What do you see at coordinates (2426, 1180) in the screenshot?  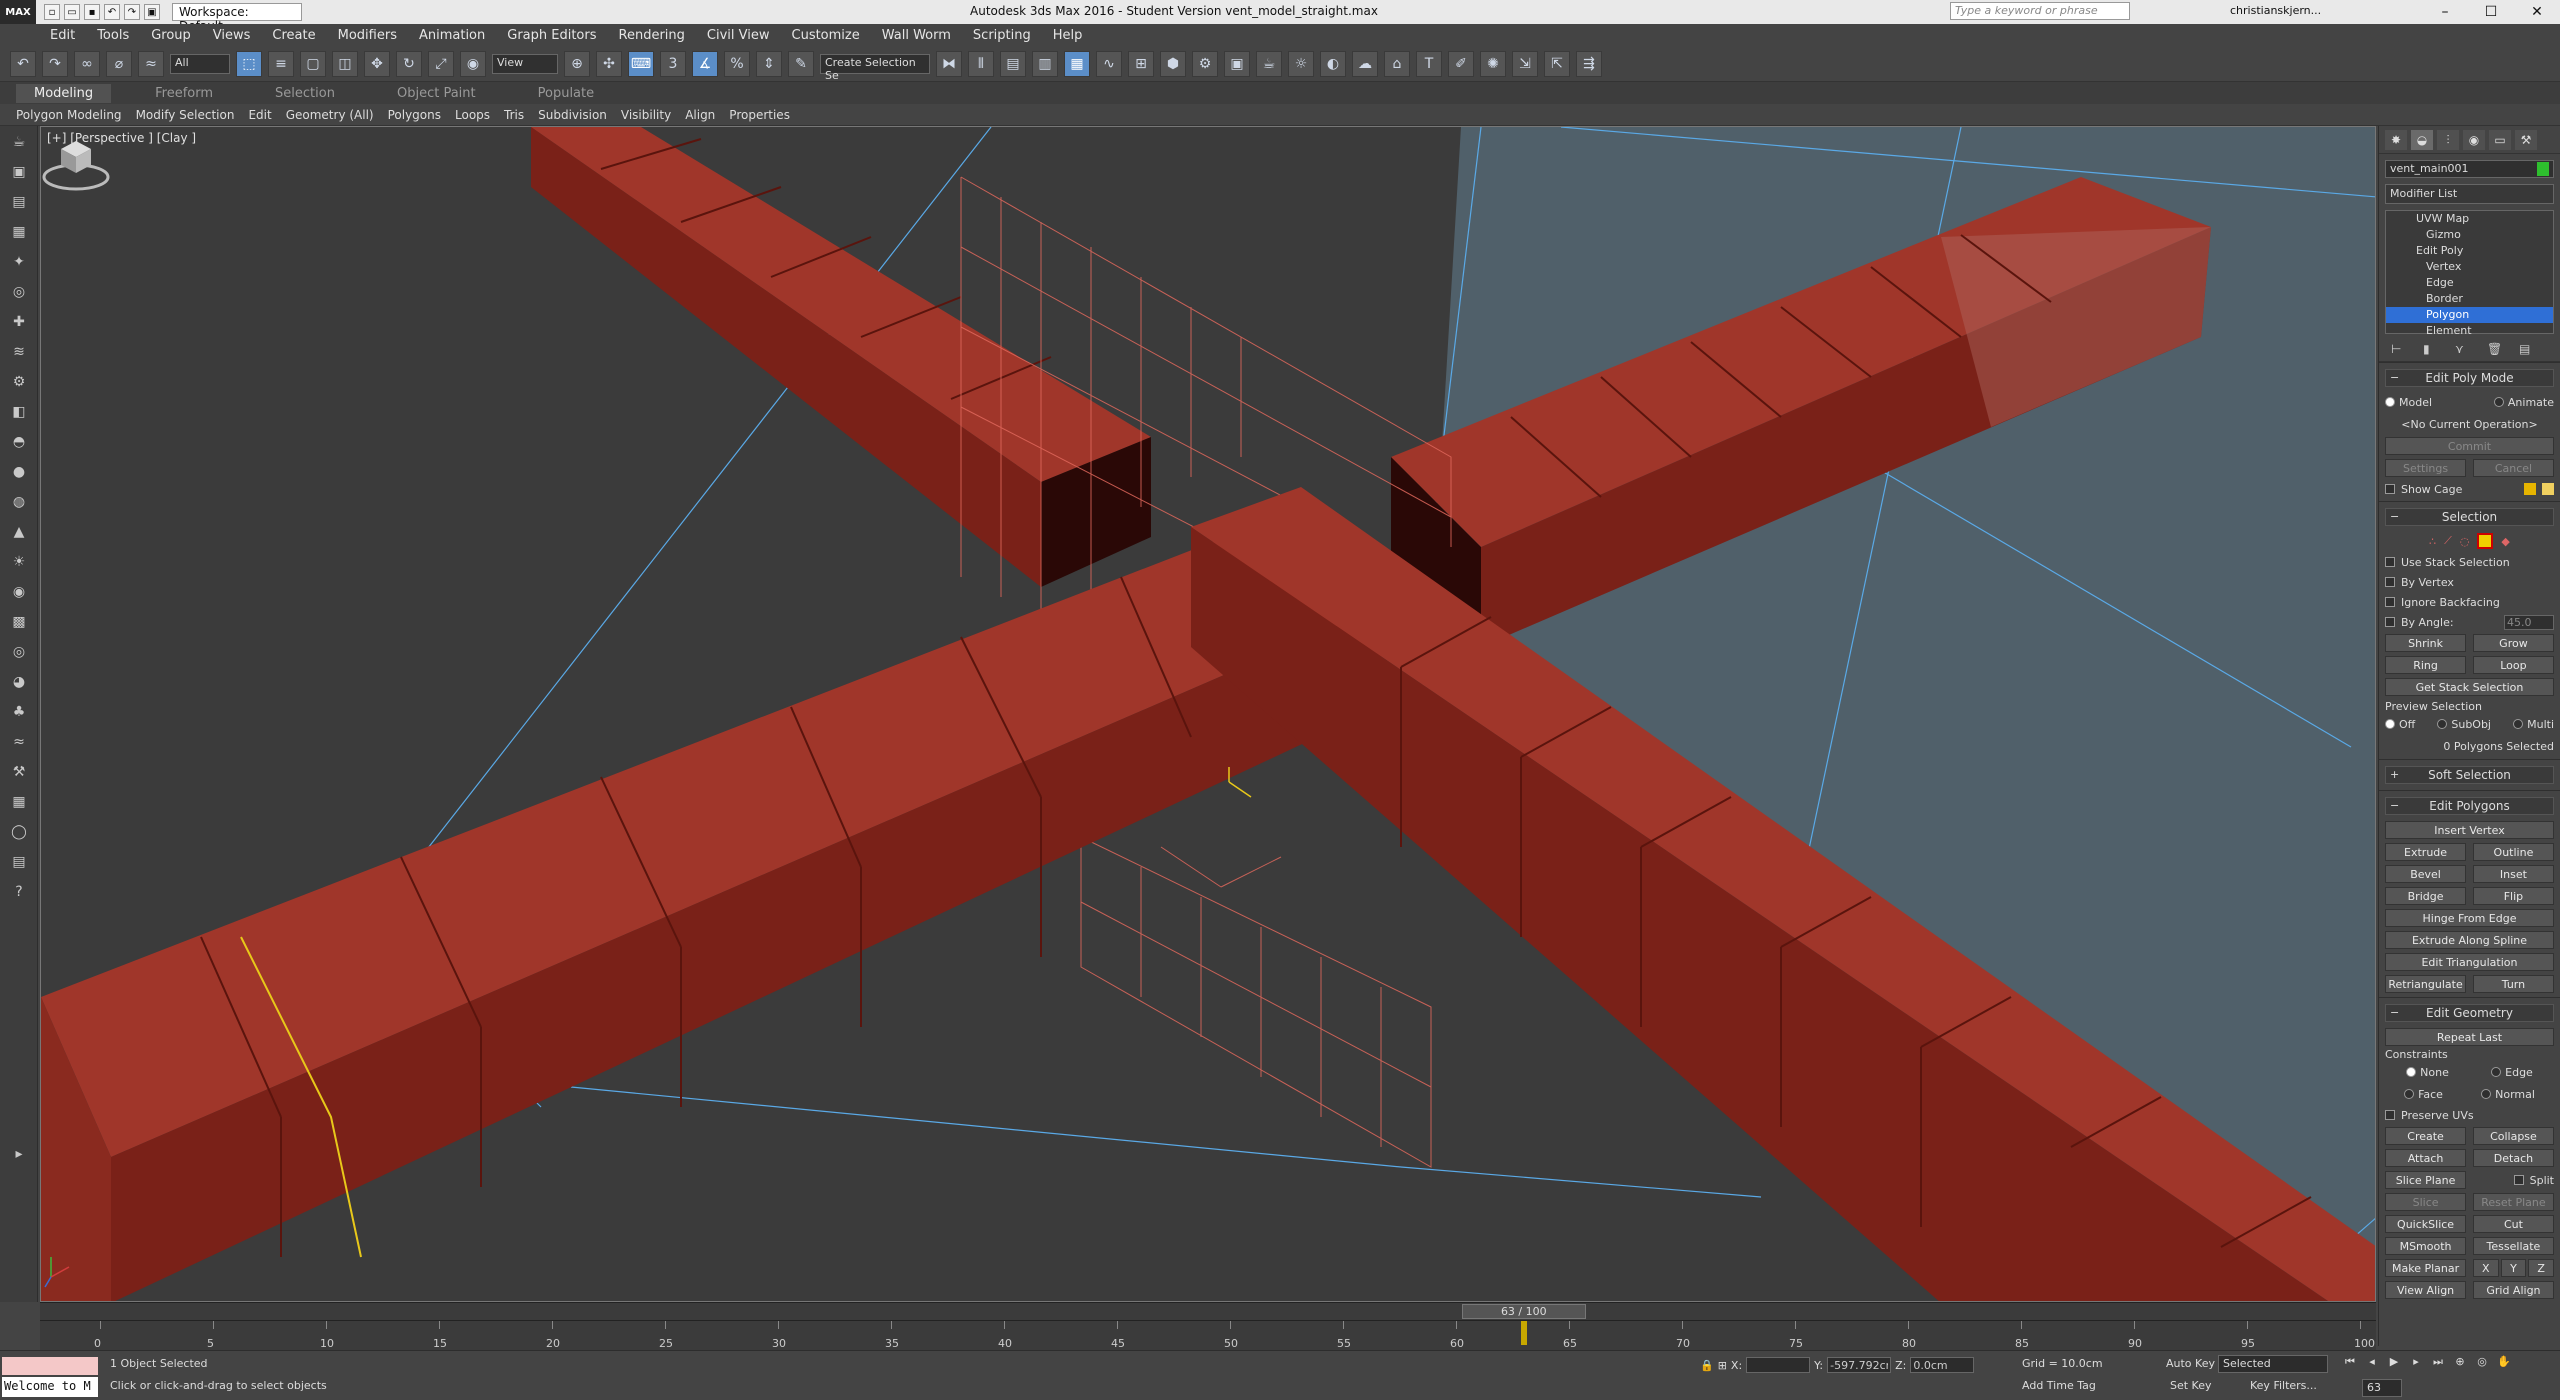 I see `slice-plane-button: Slice Plane` at bounding box center [2426, 1180].